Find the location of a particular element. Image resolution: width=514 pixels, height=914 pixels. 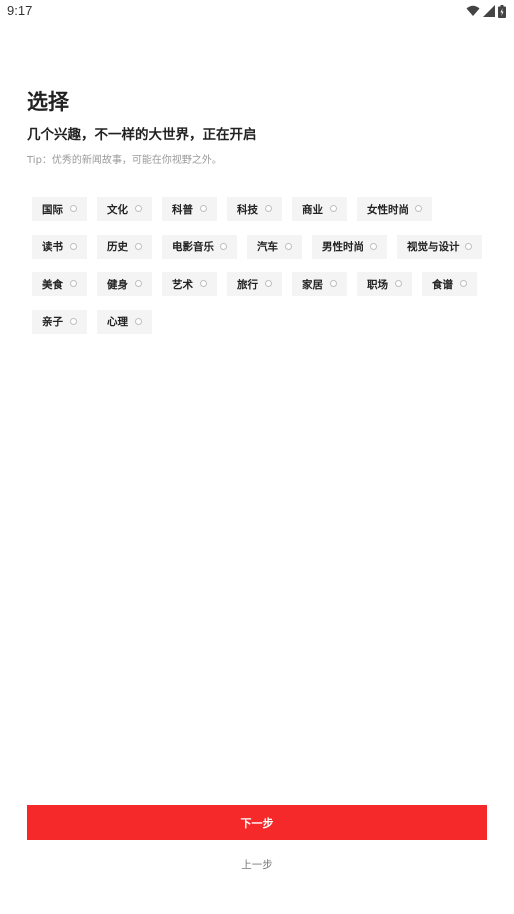

tag-row: 国际 文化 科普 科技 商业 女性时尚 is located at coordinates (262, 209).